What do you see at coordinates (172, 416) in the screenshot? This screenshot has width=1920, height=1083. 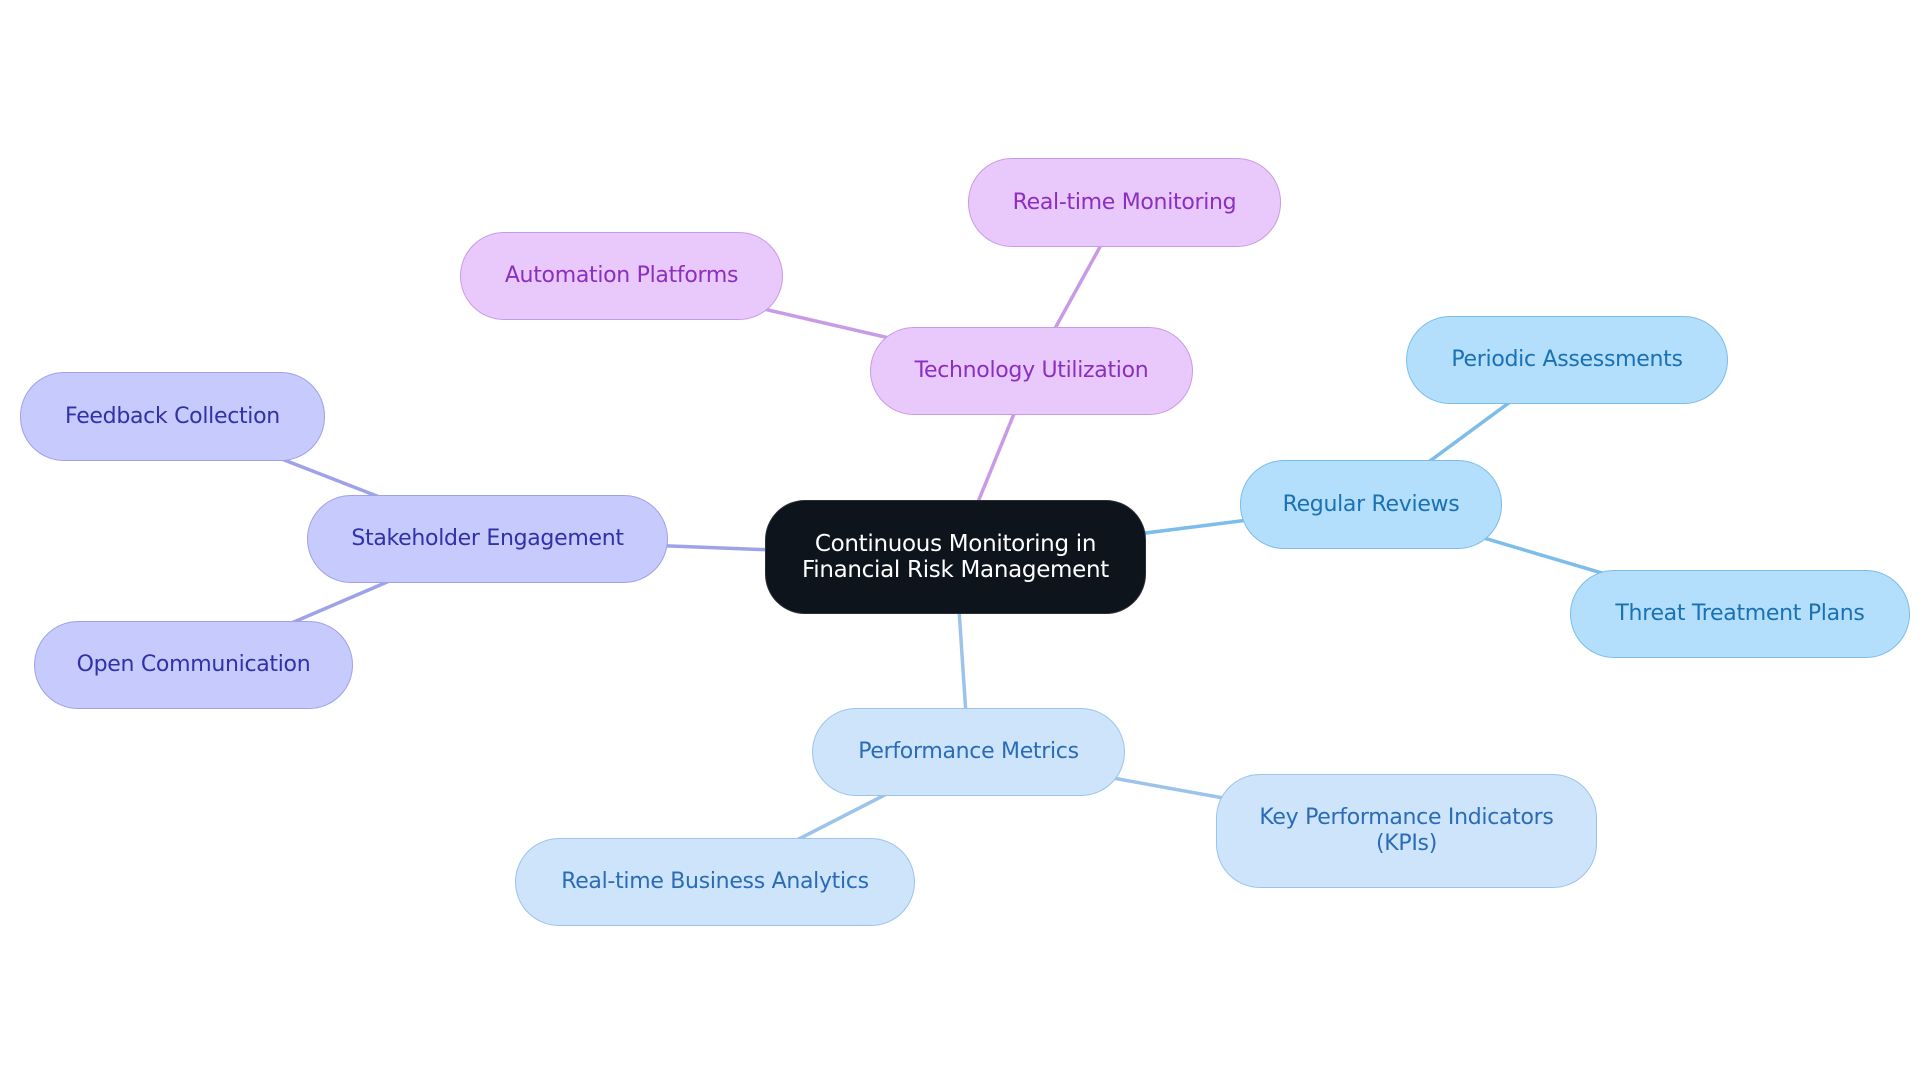 I see `leaf-feedback-collection: Feedback Collection` at bounding box center [172, 416].